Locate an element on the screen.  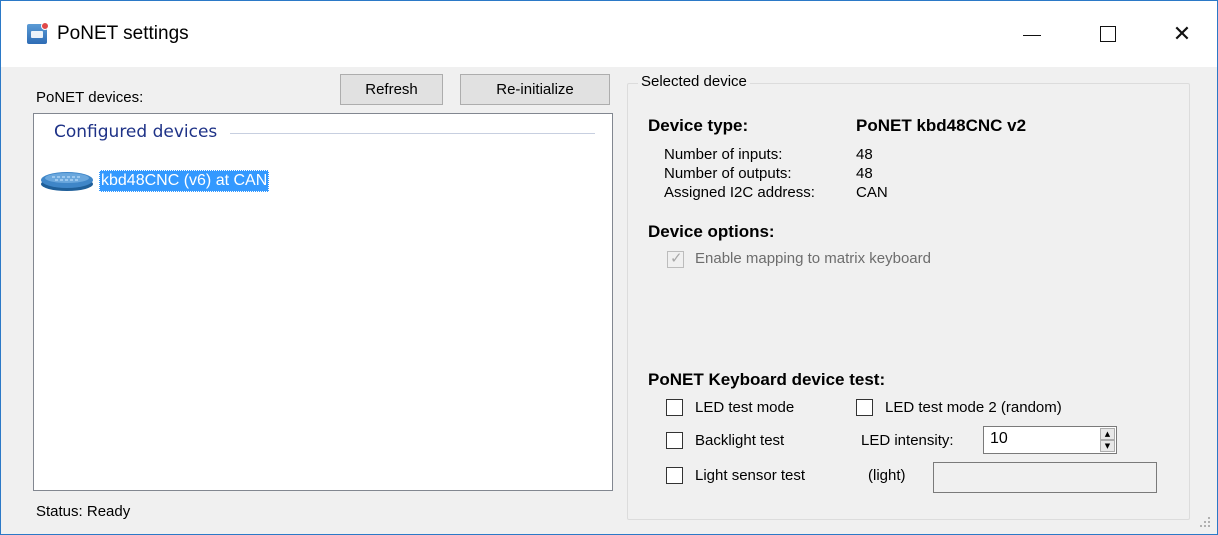
led-intensity-value: 10 is located at coordinates (999, 438).